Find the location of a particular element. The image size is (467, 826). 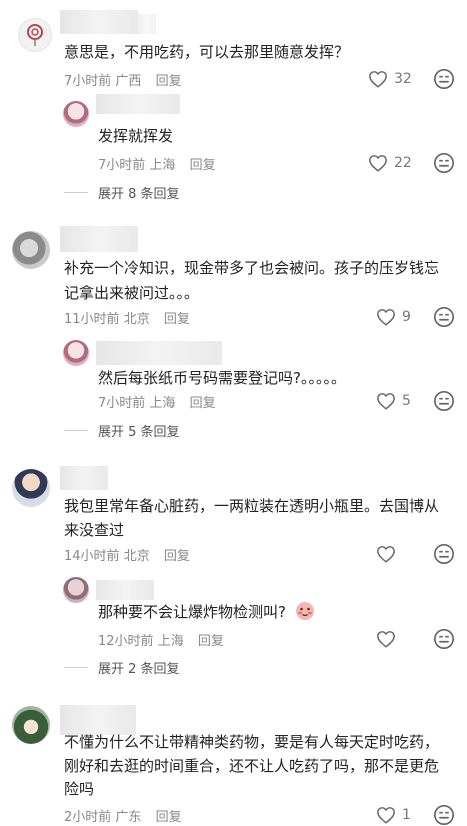

comment-text: 意思是，不用吃药，可以去那里随意发挥？ is located at coordinates (207, 52).